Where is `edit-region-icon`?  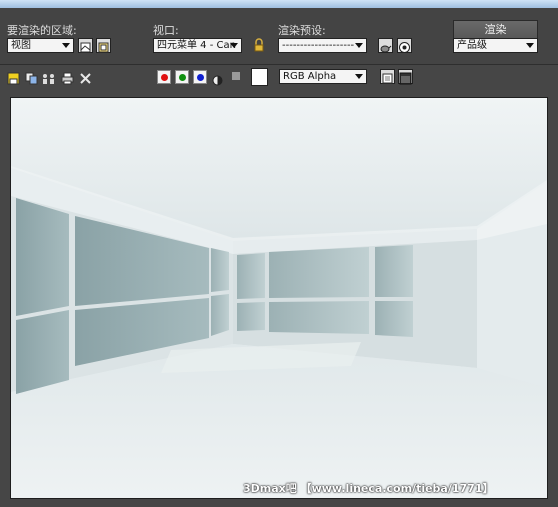
edit-region-icon is located at coordinates (85, 47).